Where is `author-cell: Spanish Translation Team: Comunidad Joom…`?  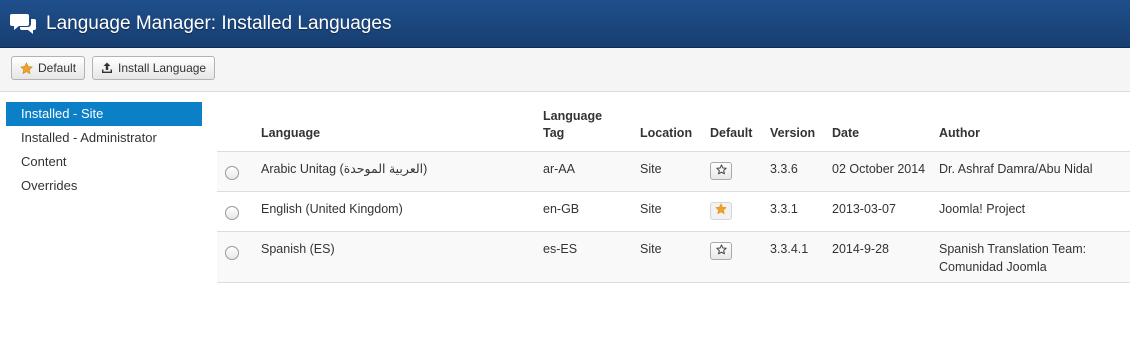 author-cell: Spanish Translation Team: Comunidad Joom… is located at coordinates (1034, 257).